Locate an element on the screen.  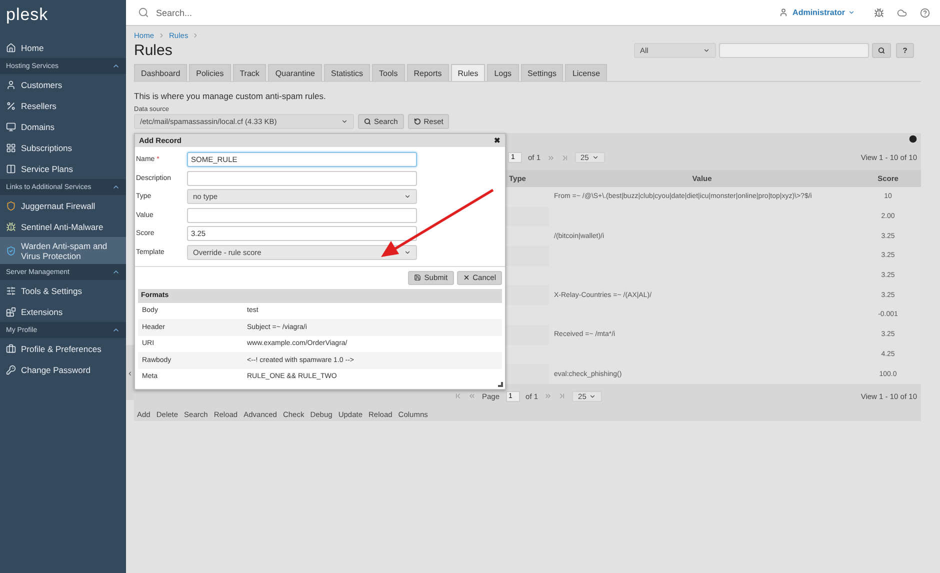
tab: Dashboard is located at coordinates (161, 72).